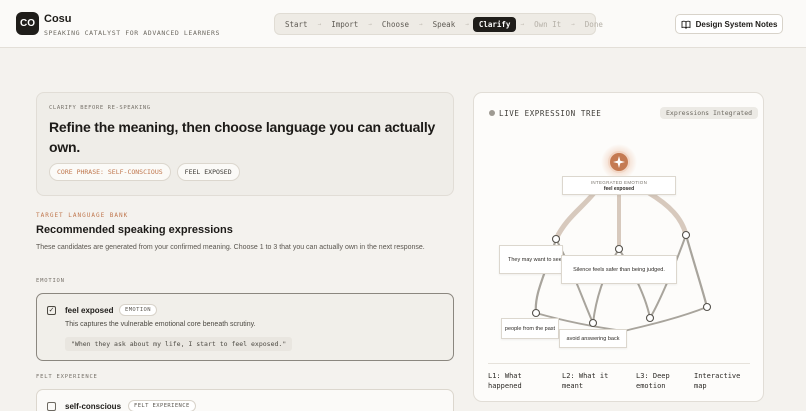  I want to click on design-system-notes-label: Design System Notes, so click(736, 24).